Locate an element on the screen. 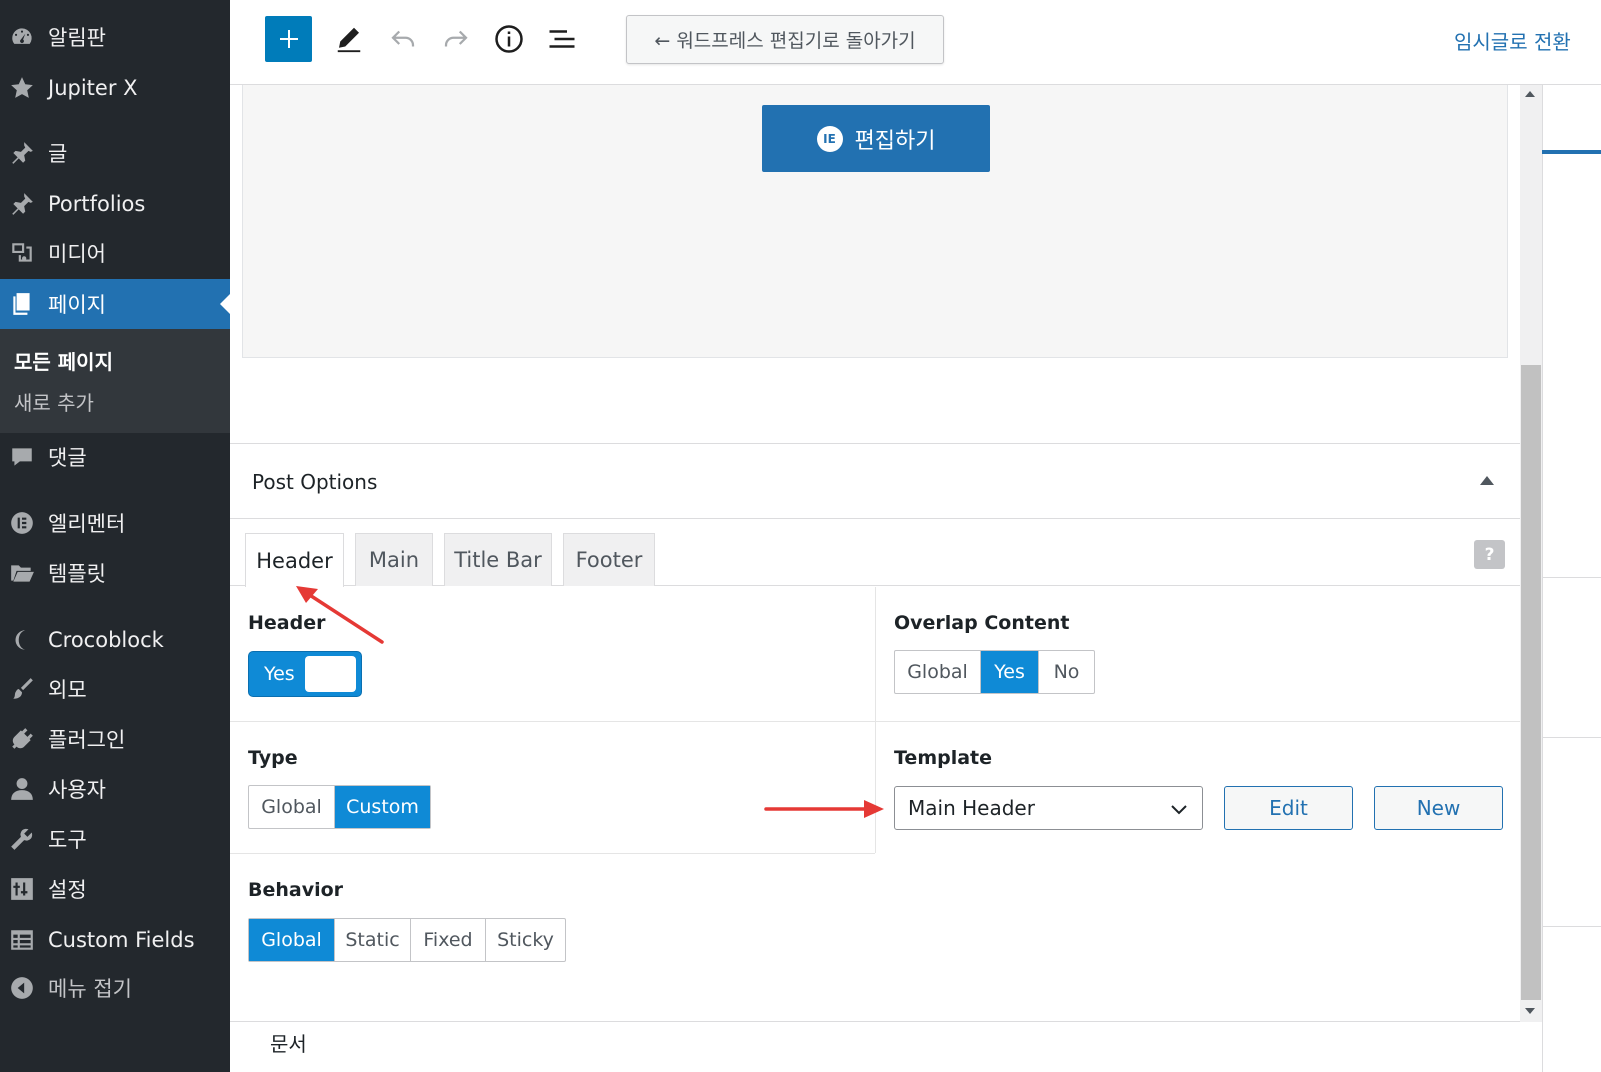 This screenshot has height=1072, width=1601. sidebar-item-label: 도구 is located at coordinates (67, 840).